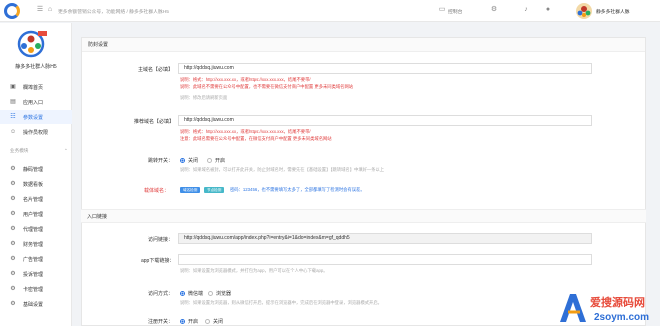 This screenshot has height=326, width=660. I want to click on jump-on-radio: 开启, so click(216, 160).